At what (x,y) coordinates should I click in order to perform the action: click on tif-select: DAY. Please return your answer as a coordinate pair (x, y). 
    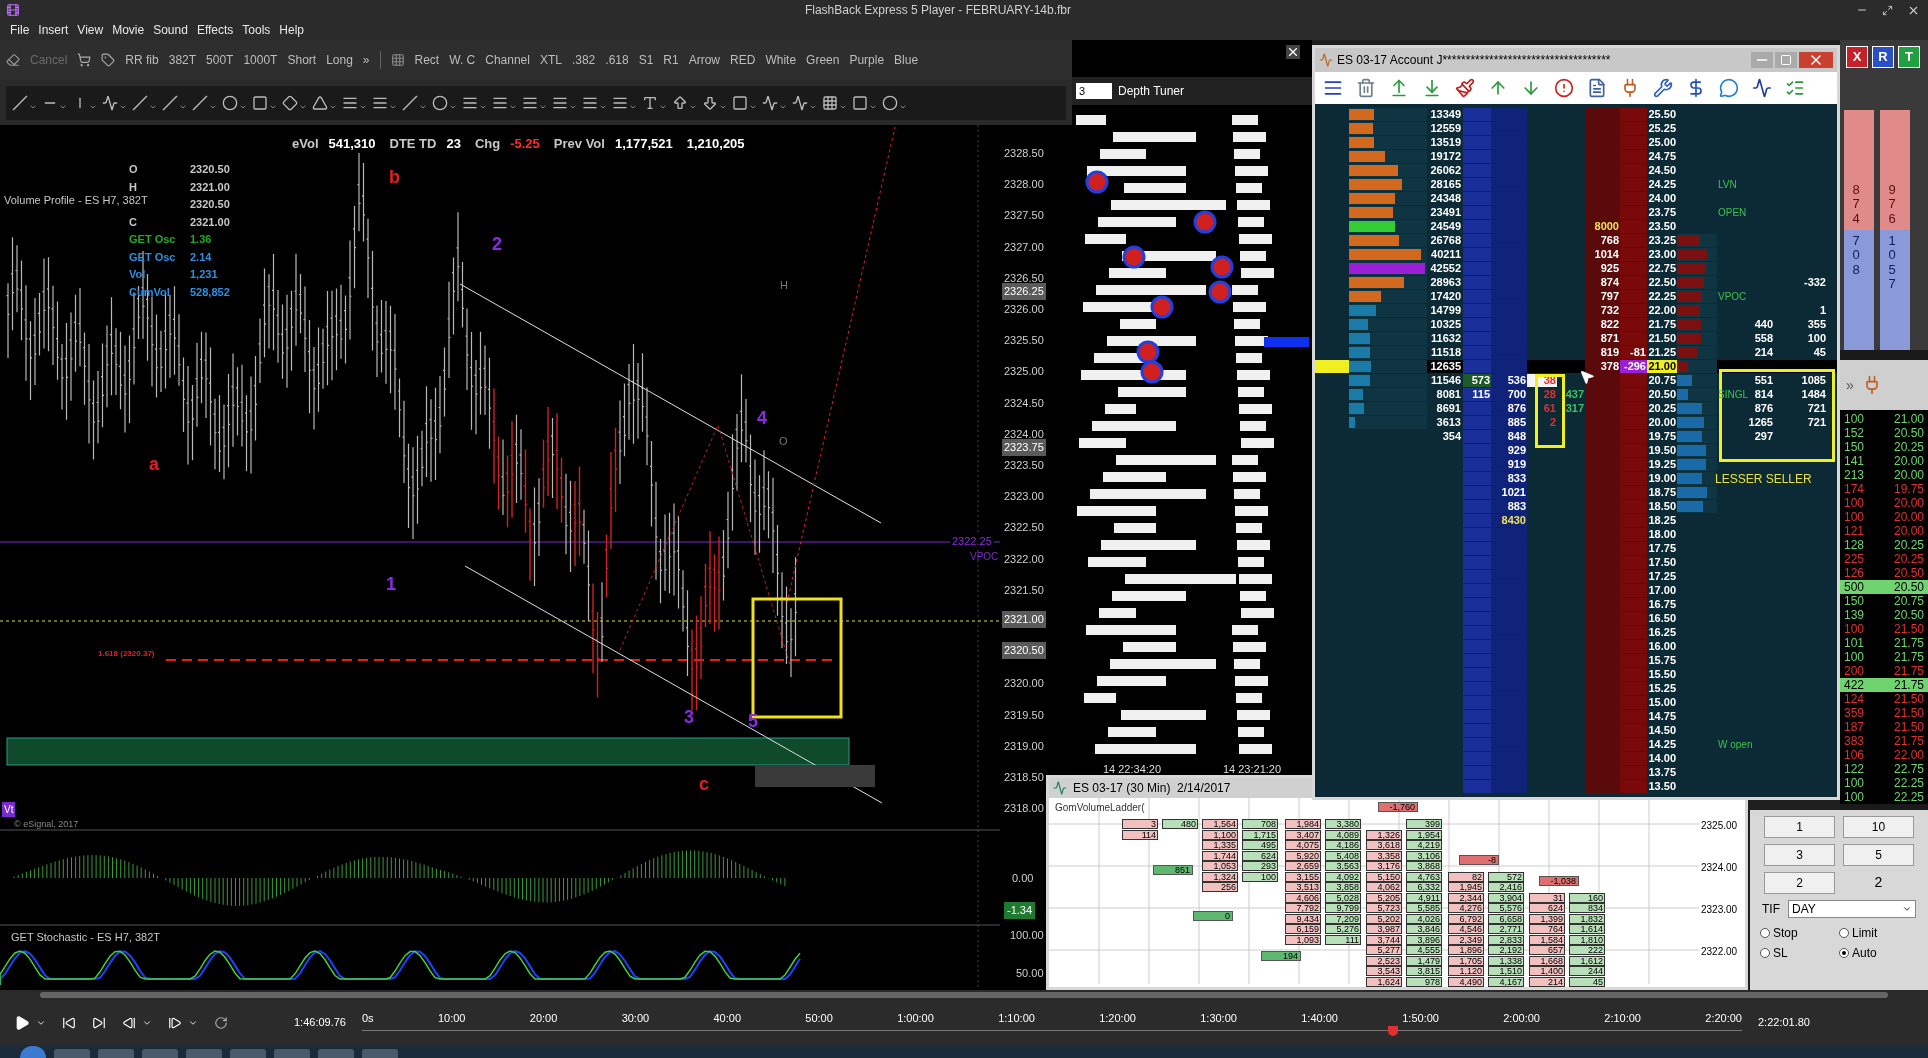
    Looking at the image, I should click on (1852, 909).